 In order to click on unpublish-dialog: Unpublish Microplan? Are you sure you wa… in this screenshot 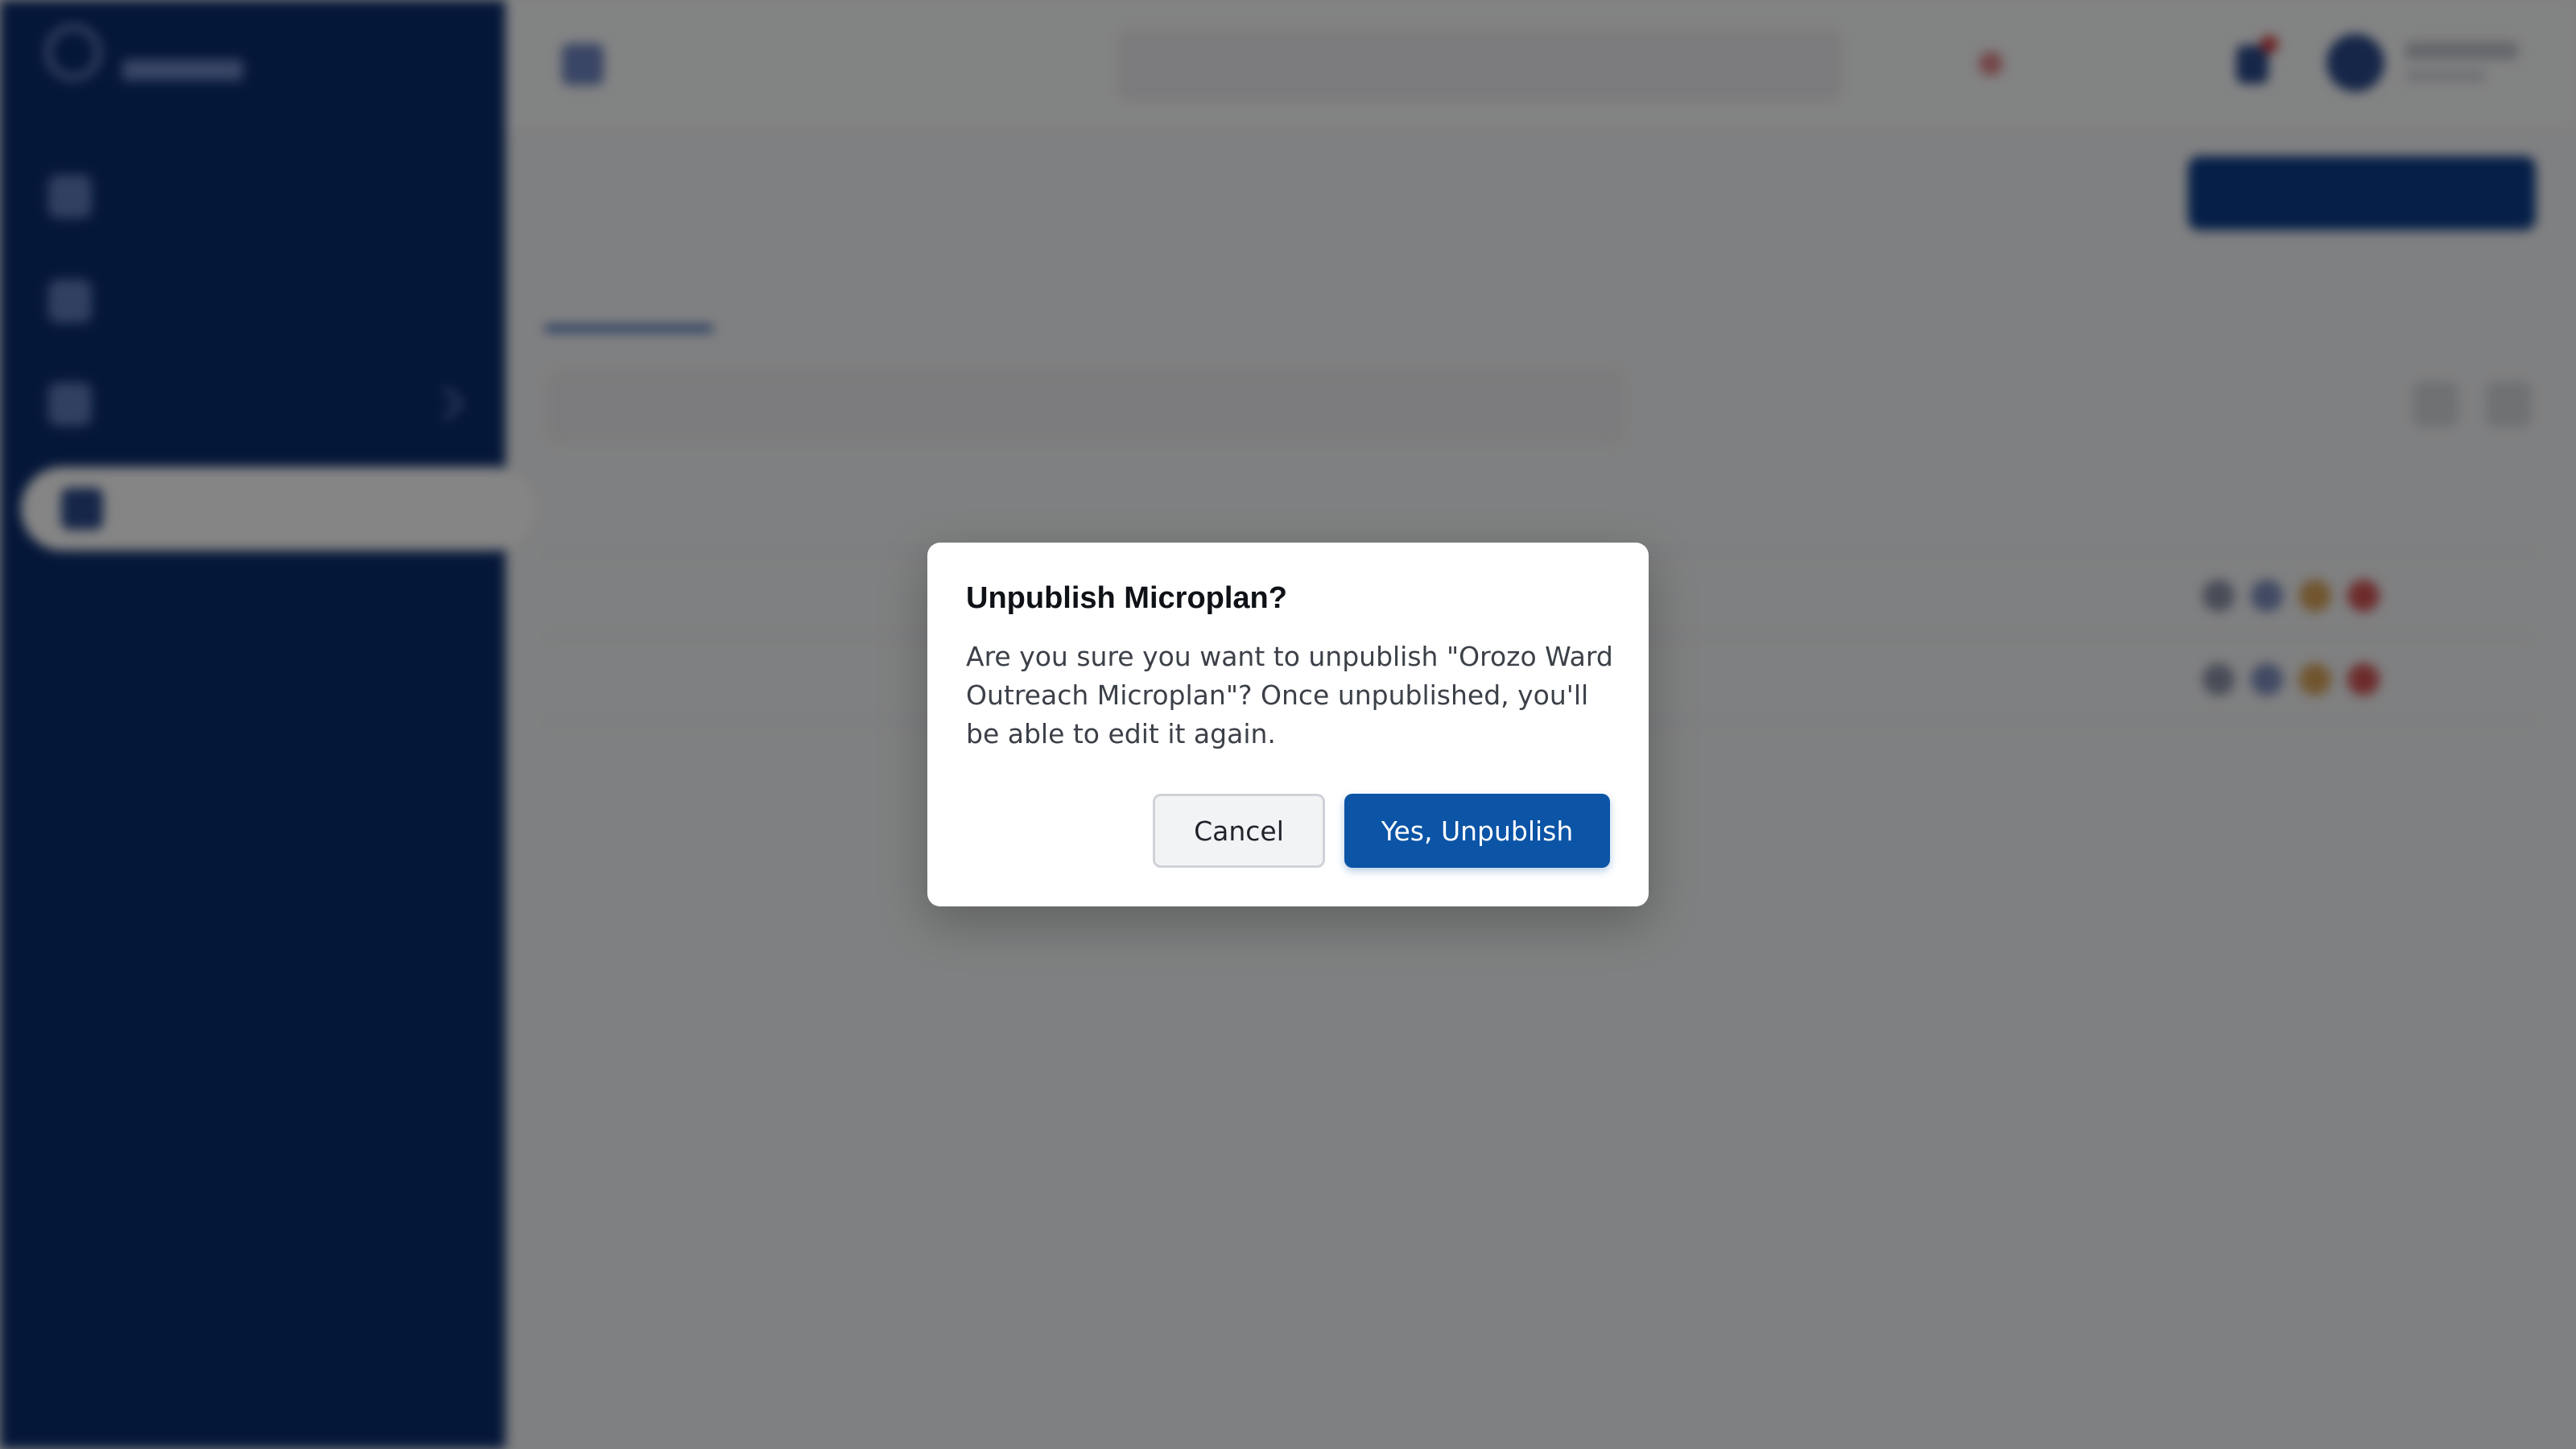, I will do `click(1288, 724)`.